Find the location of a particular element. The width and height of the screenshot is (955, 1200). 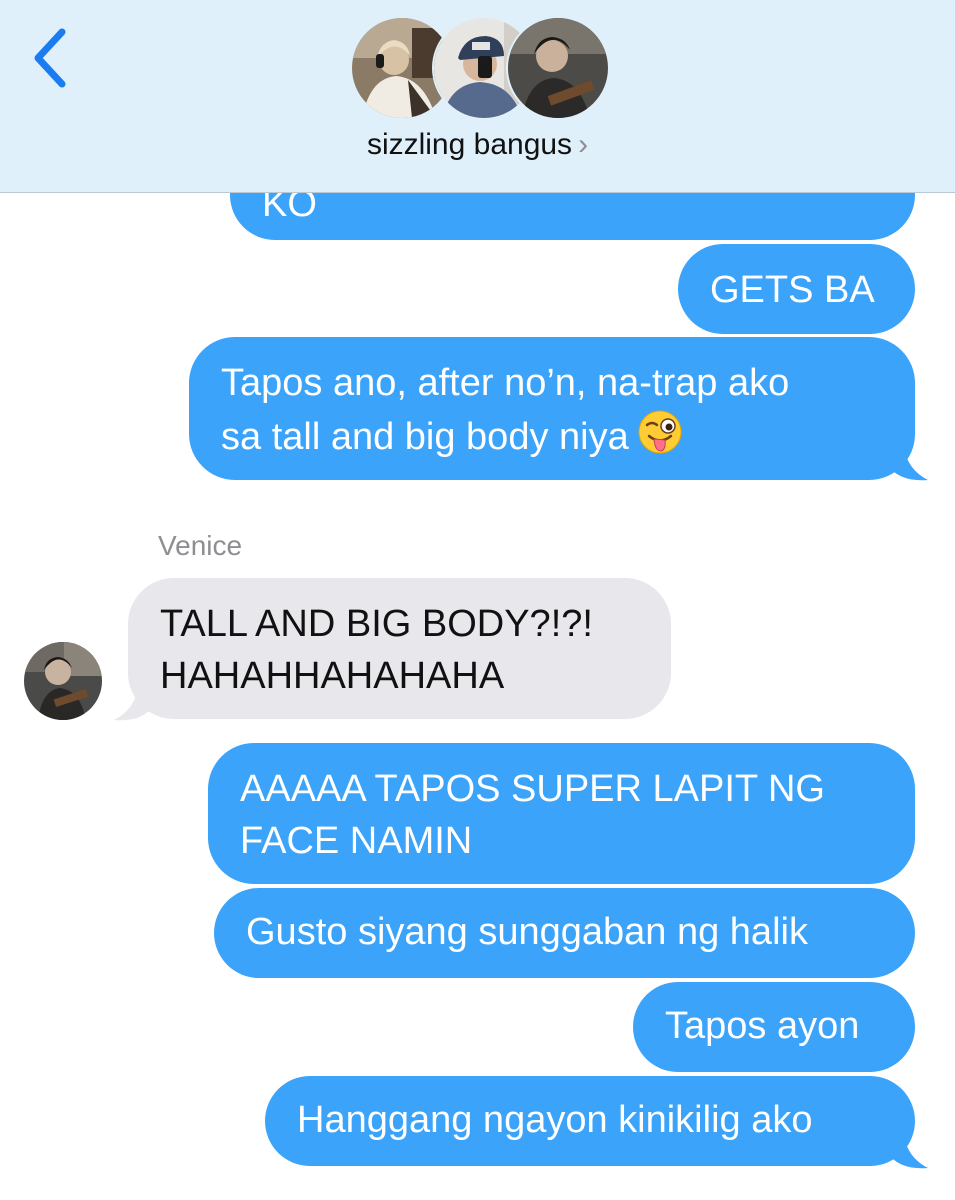

message-text-line: TALL AND BIG BODY?!?! is located at coordinates (376, 624).